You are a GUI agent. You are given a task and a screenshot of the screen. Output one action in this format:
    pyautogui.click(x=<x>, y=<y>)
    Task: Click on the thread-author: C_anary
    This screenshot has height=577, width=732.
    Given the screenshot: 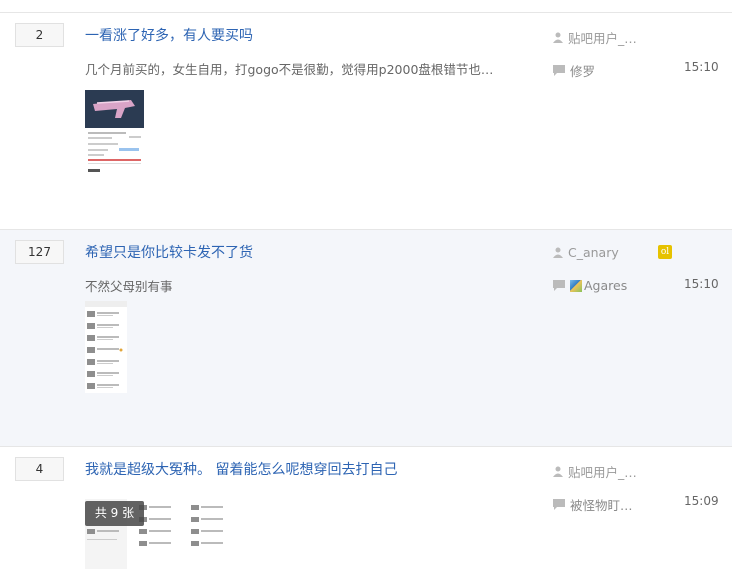 What is the action you would take?
    pyautogui.click(x=586, y=252)
    